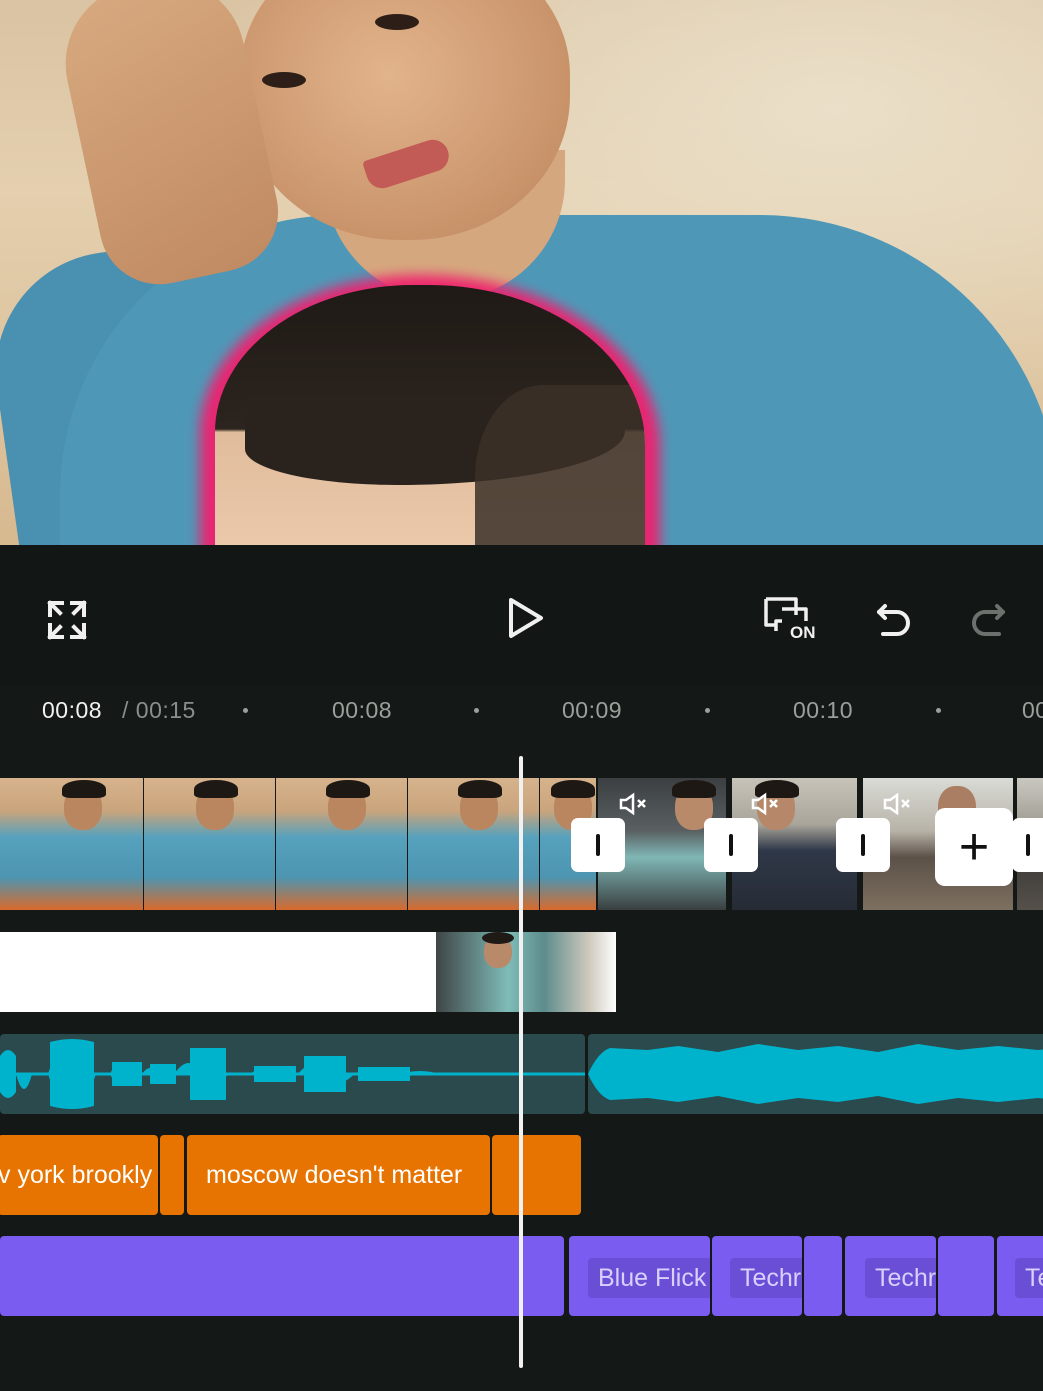 This screenshot has width=1043, height=1391. What do you see at coordinates (989, 620) in the screenshot?
I see `redo-button` at bounding box center [989, 620].